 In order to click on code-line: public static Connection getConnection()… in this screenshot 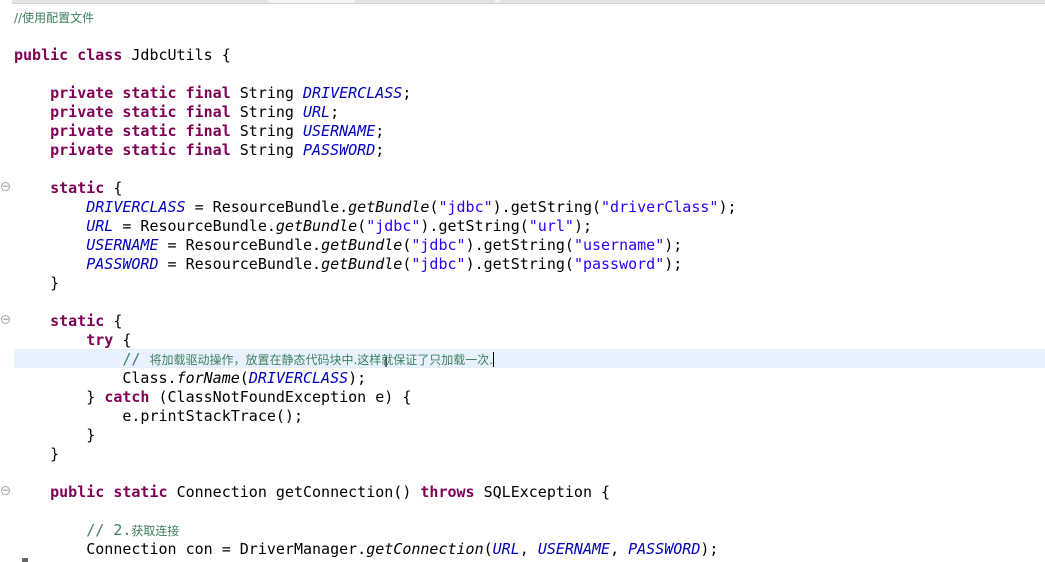, I will do `click(330, 492)`.